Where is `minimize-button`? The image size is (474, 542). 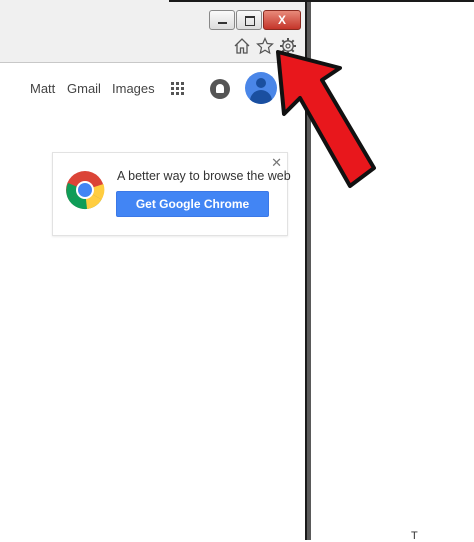 minimize-button is located at coordinates (222, 20).